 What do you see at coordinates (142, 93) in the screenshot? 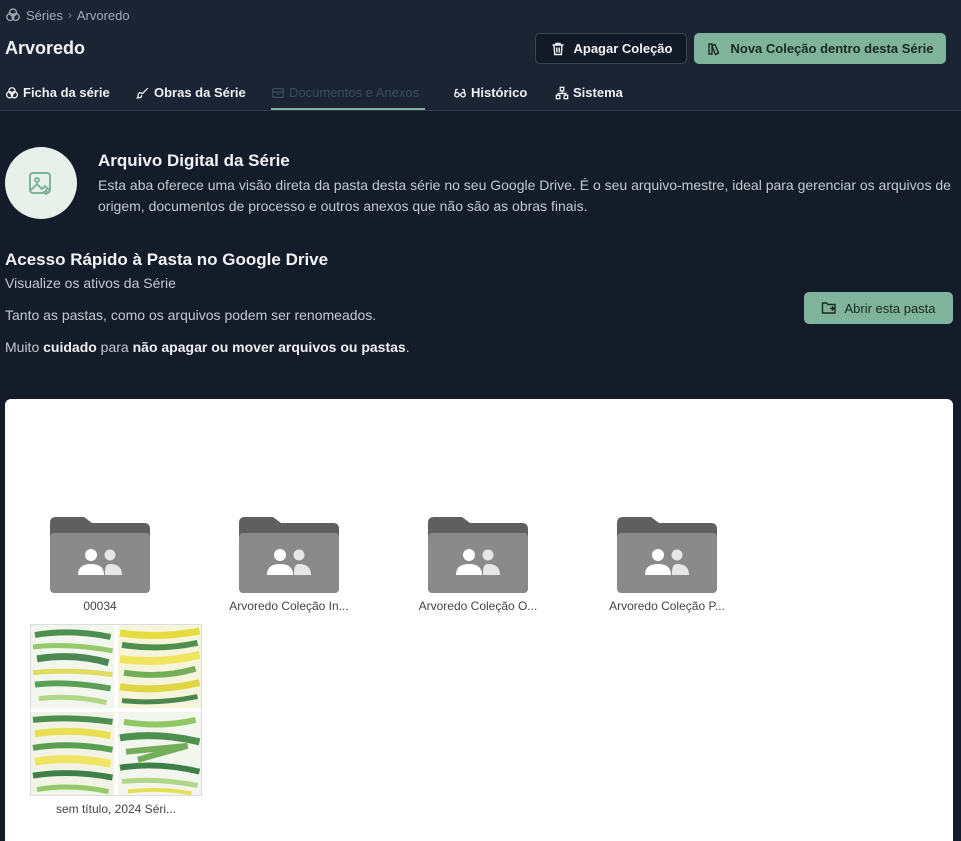
I see `brush-icon` at bounding box center [142, 93].